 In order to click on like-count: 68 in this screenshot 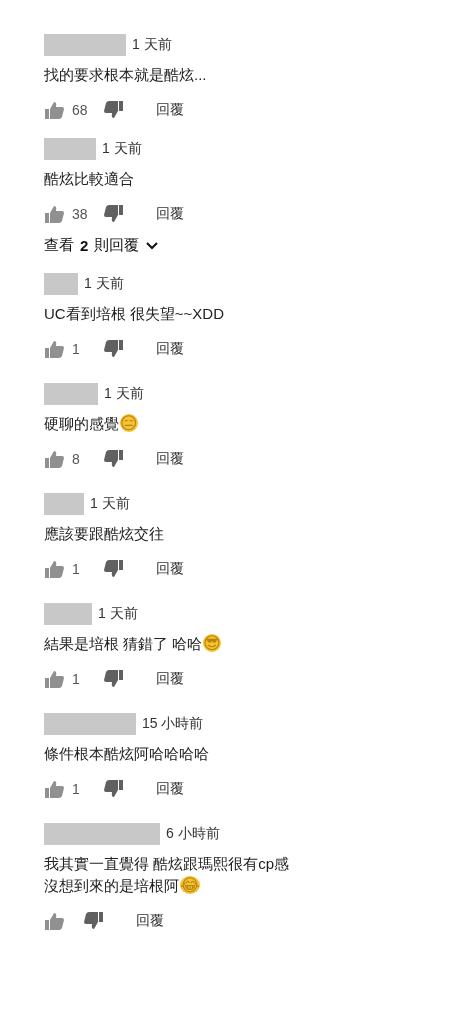, I will do `click(80, 110)`.